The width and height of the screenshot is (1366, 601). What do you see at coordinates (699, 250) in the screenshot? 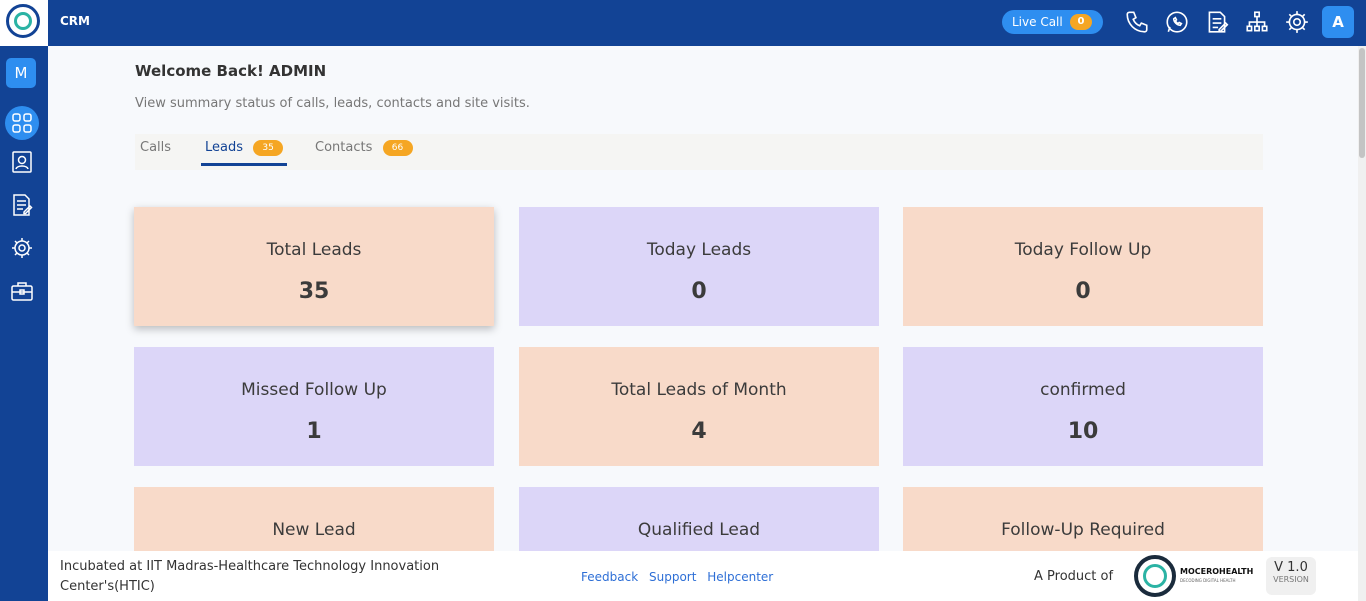
I see `card-label: Today Leads` at bounding box center [699, 250].